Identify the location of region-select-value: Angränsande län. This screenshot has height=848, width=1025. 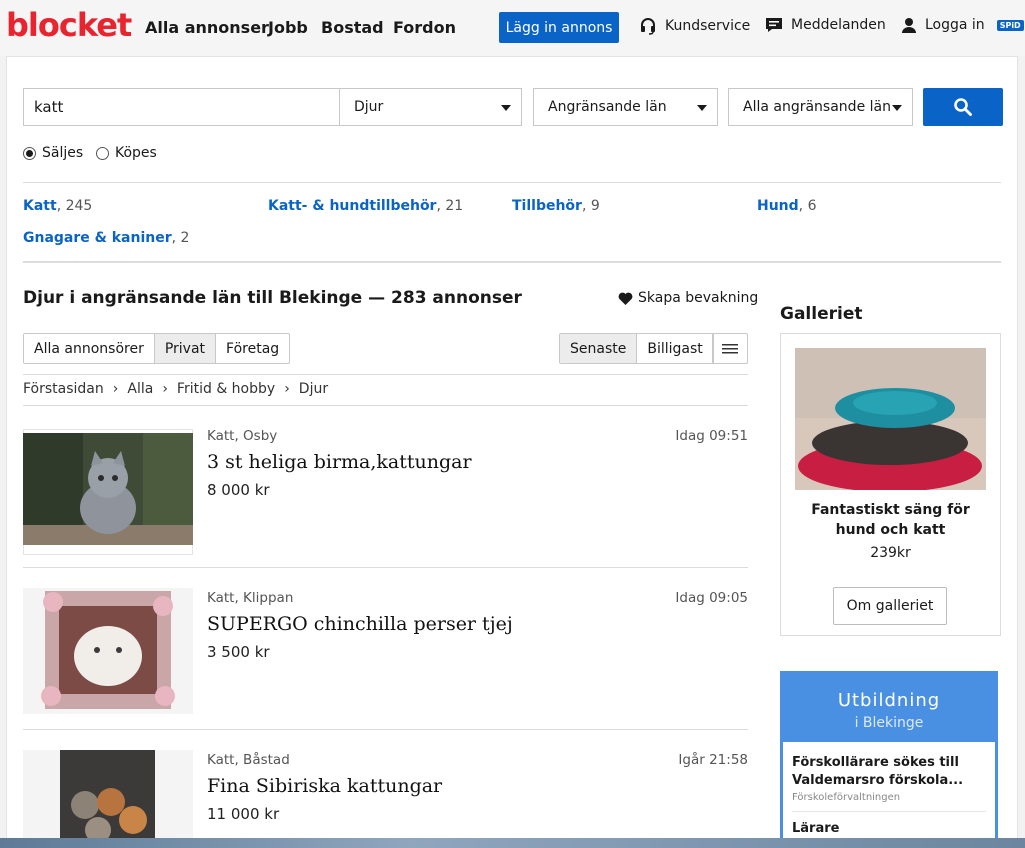
(607, 107).